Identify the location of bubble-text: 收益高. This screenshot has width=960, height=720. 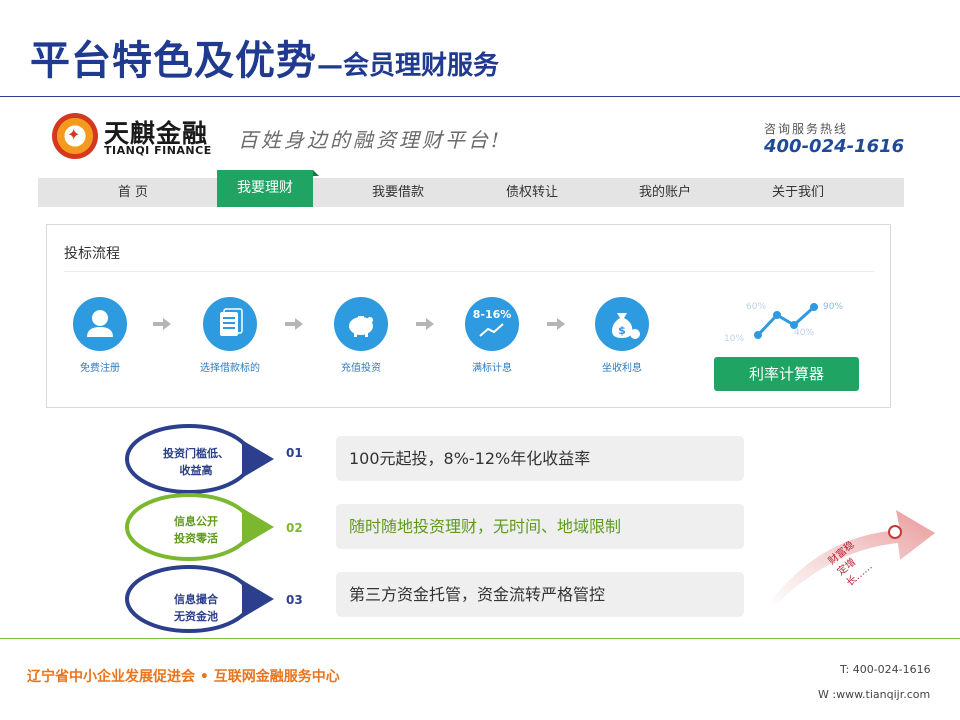
(196, 470).